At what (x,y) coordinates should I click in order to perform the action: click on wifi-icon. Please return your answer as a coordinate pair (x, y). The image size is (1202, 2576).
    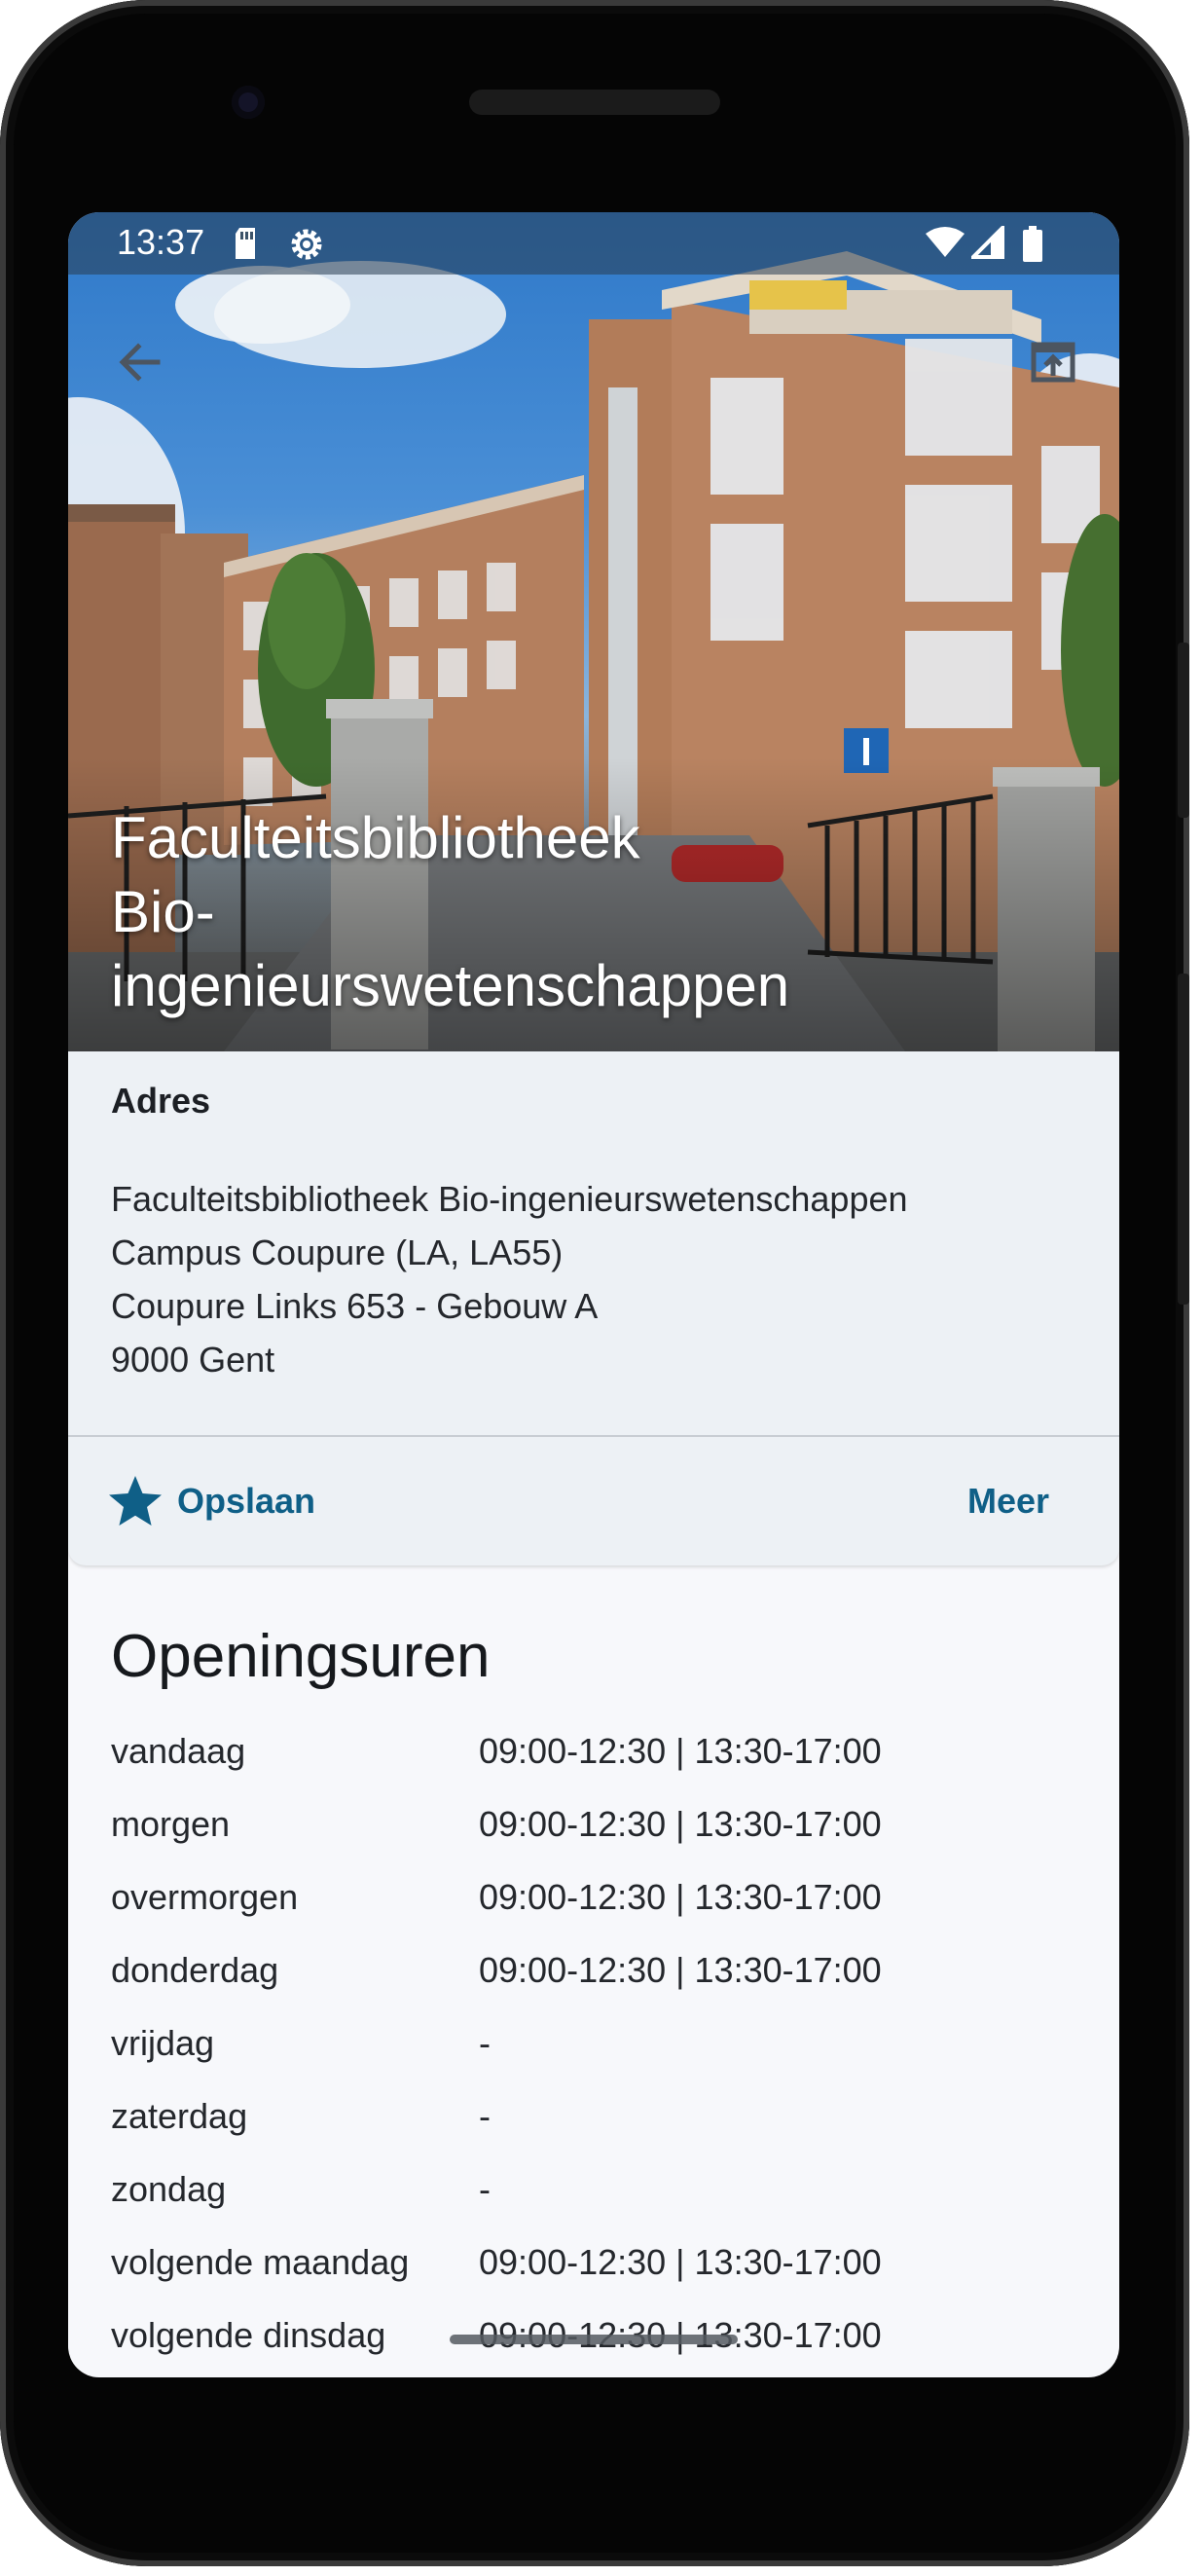
    Looking at the image, I should click on (945, 245).